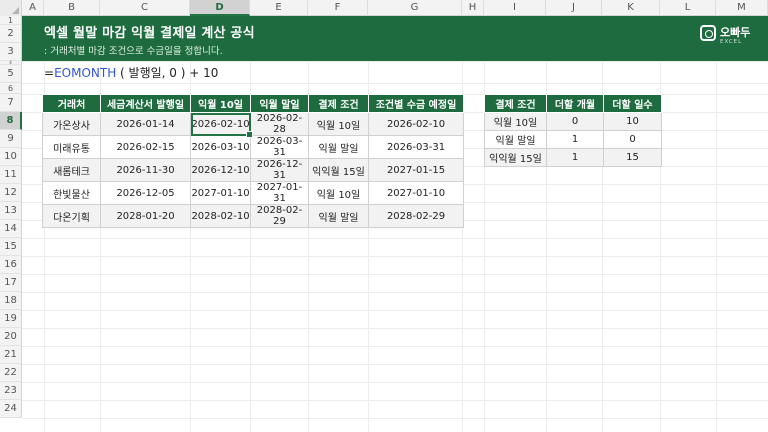 The image size is (768, 432). What do you see at coordinates (11, 175) in the screenshot?
I see `row-header-11: 11` at bounding box center [11, 175].